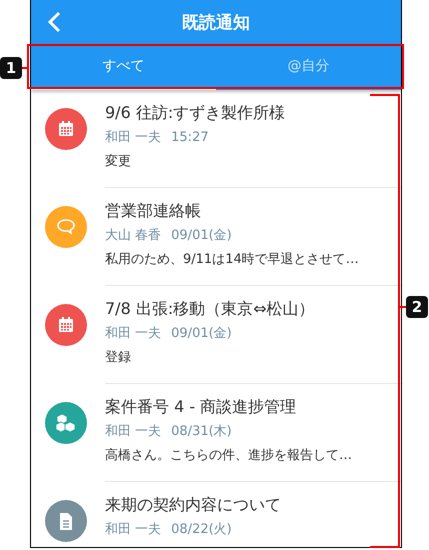 This screenshot has height=550, width=429. I want to click on screen-title: 既読通知, so click(216, 23).